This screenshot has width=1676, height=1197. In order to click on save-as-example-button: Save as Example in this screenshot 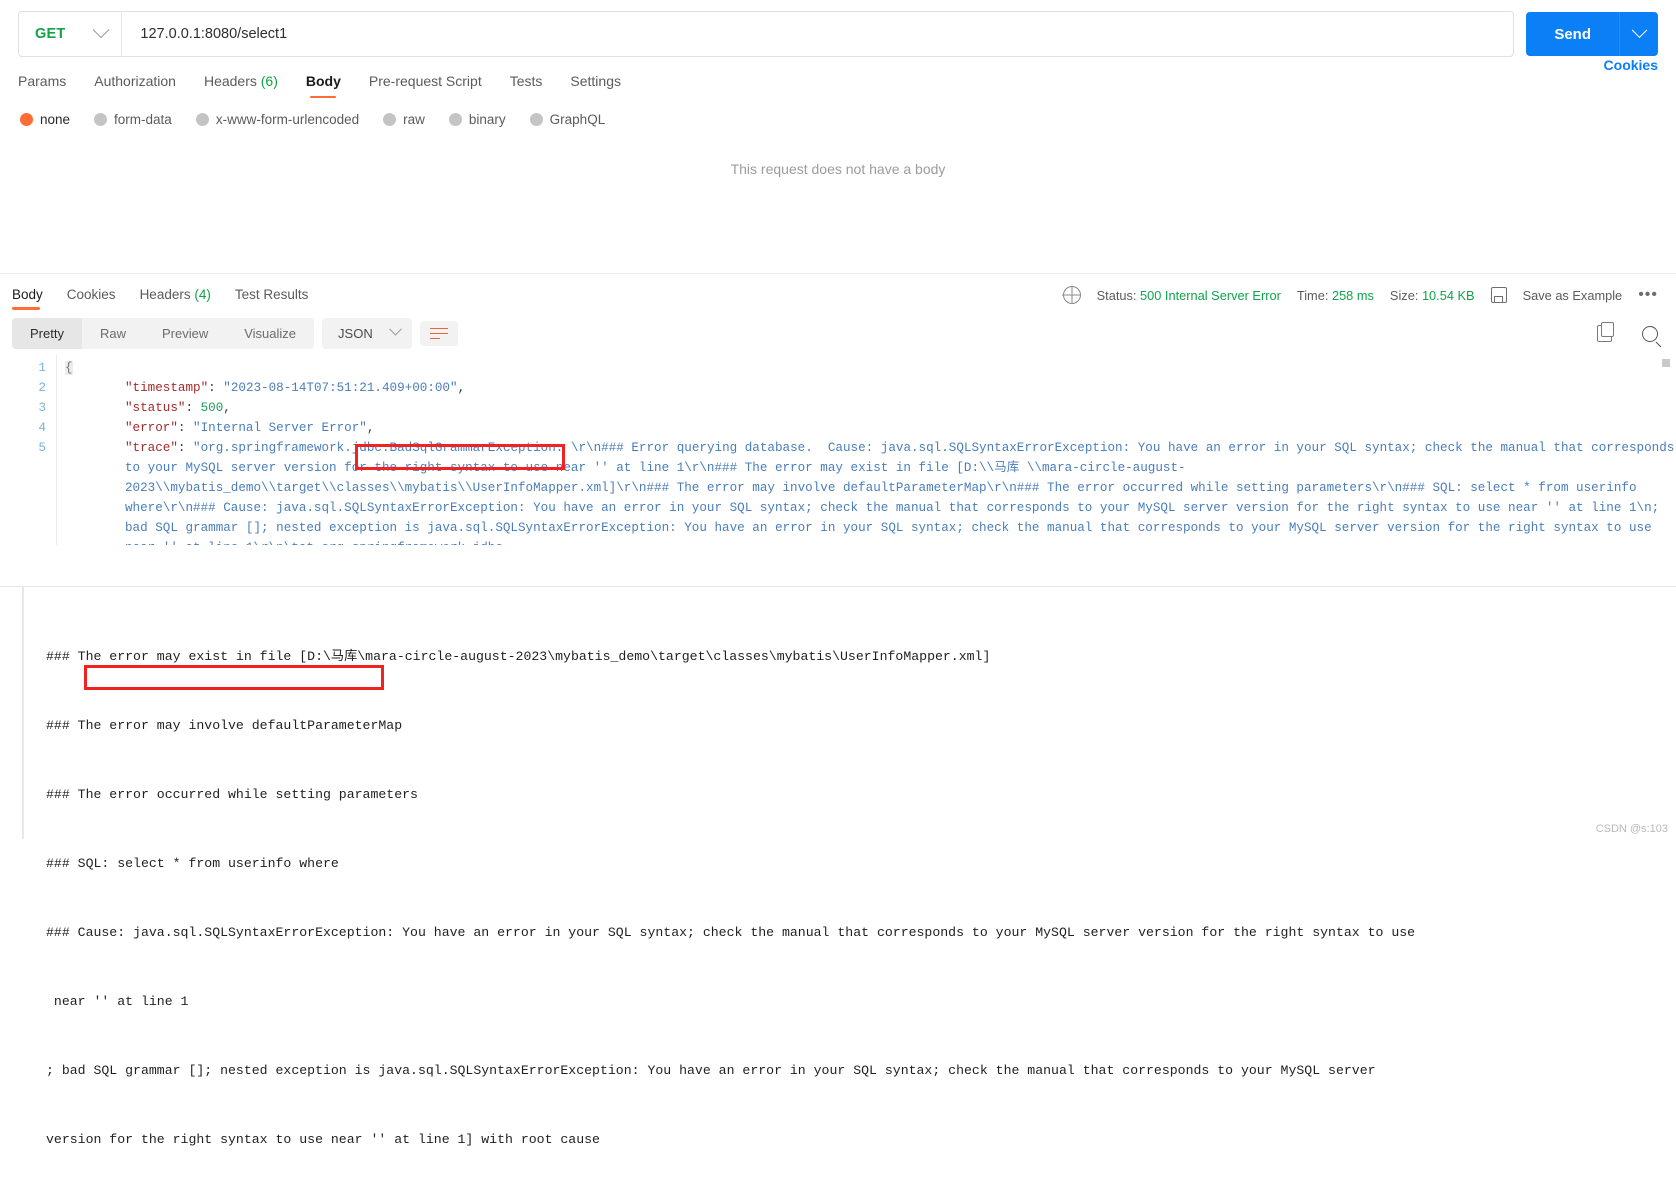, I will do `click(1573, 295)`.